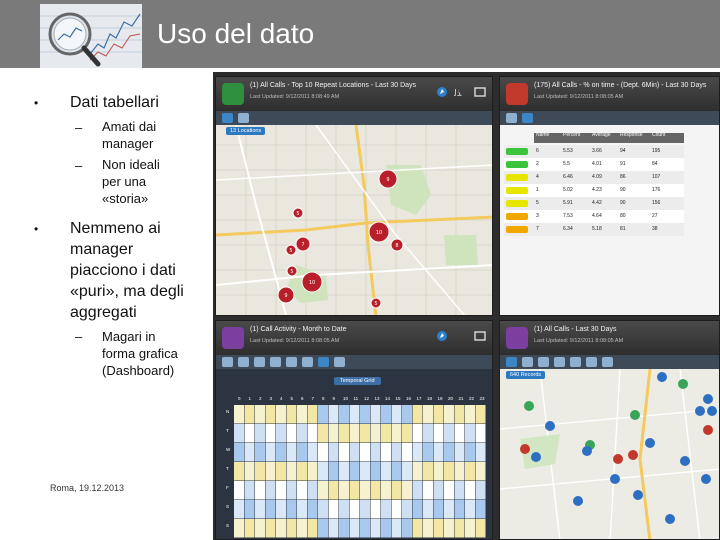  I want to click on column-header: Name, so click(542, 135).